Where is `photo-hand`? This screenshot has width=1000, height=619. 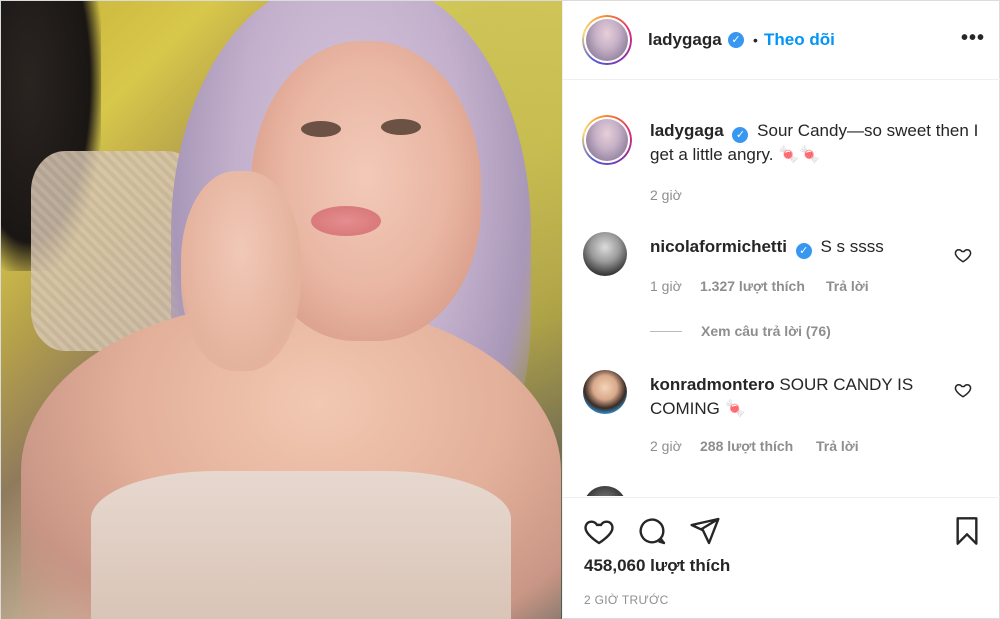
photo-hand is located at coordinates (241, 271).